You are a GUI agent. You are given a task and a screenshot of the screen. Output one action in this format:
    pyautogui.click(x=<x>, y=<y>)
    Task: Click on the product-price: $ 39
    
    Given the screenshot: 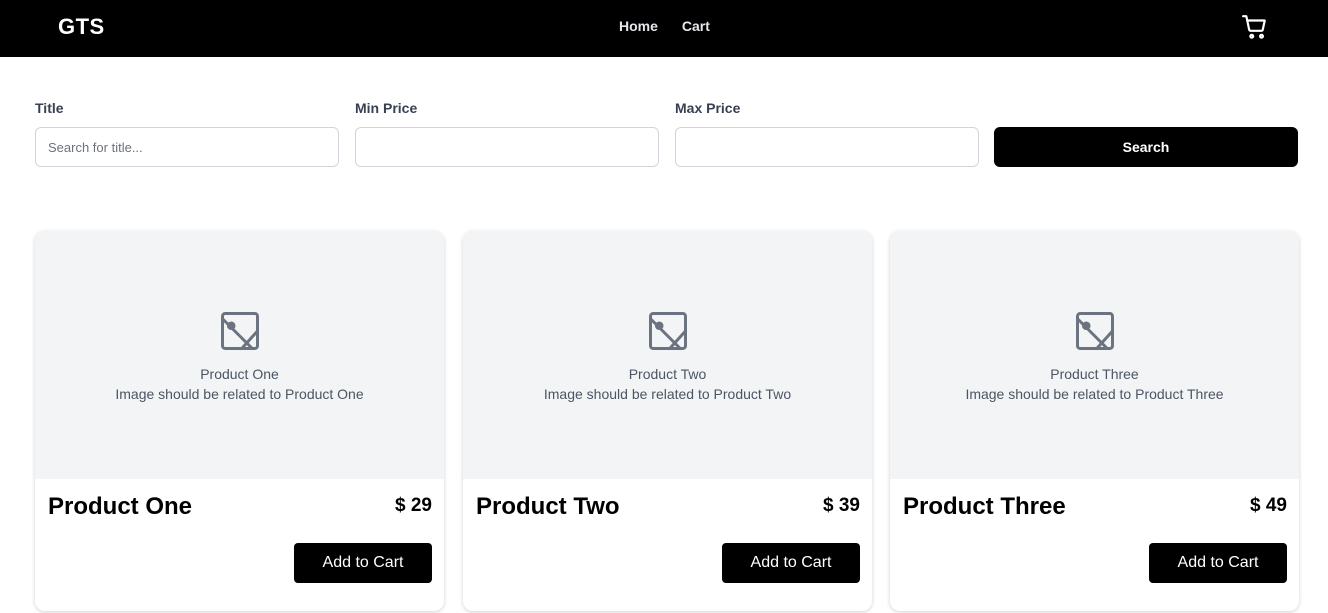 What is the action you would take?
    pyautogui.click(x=841, y=505)
    